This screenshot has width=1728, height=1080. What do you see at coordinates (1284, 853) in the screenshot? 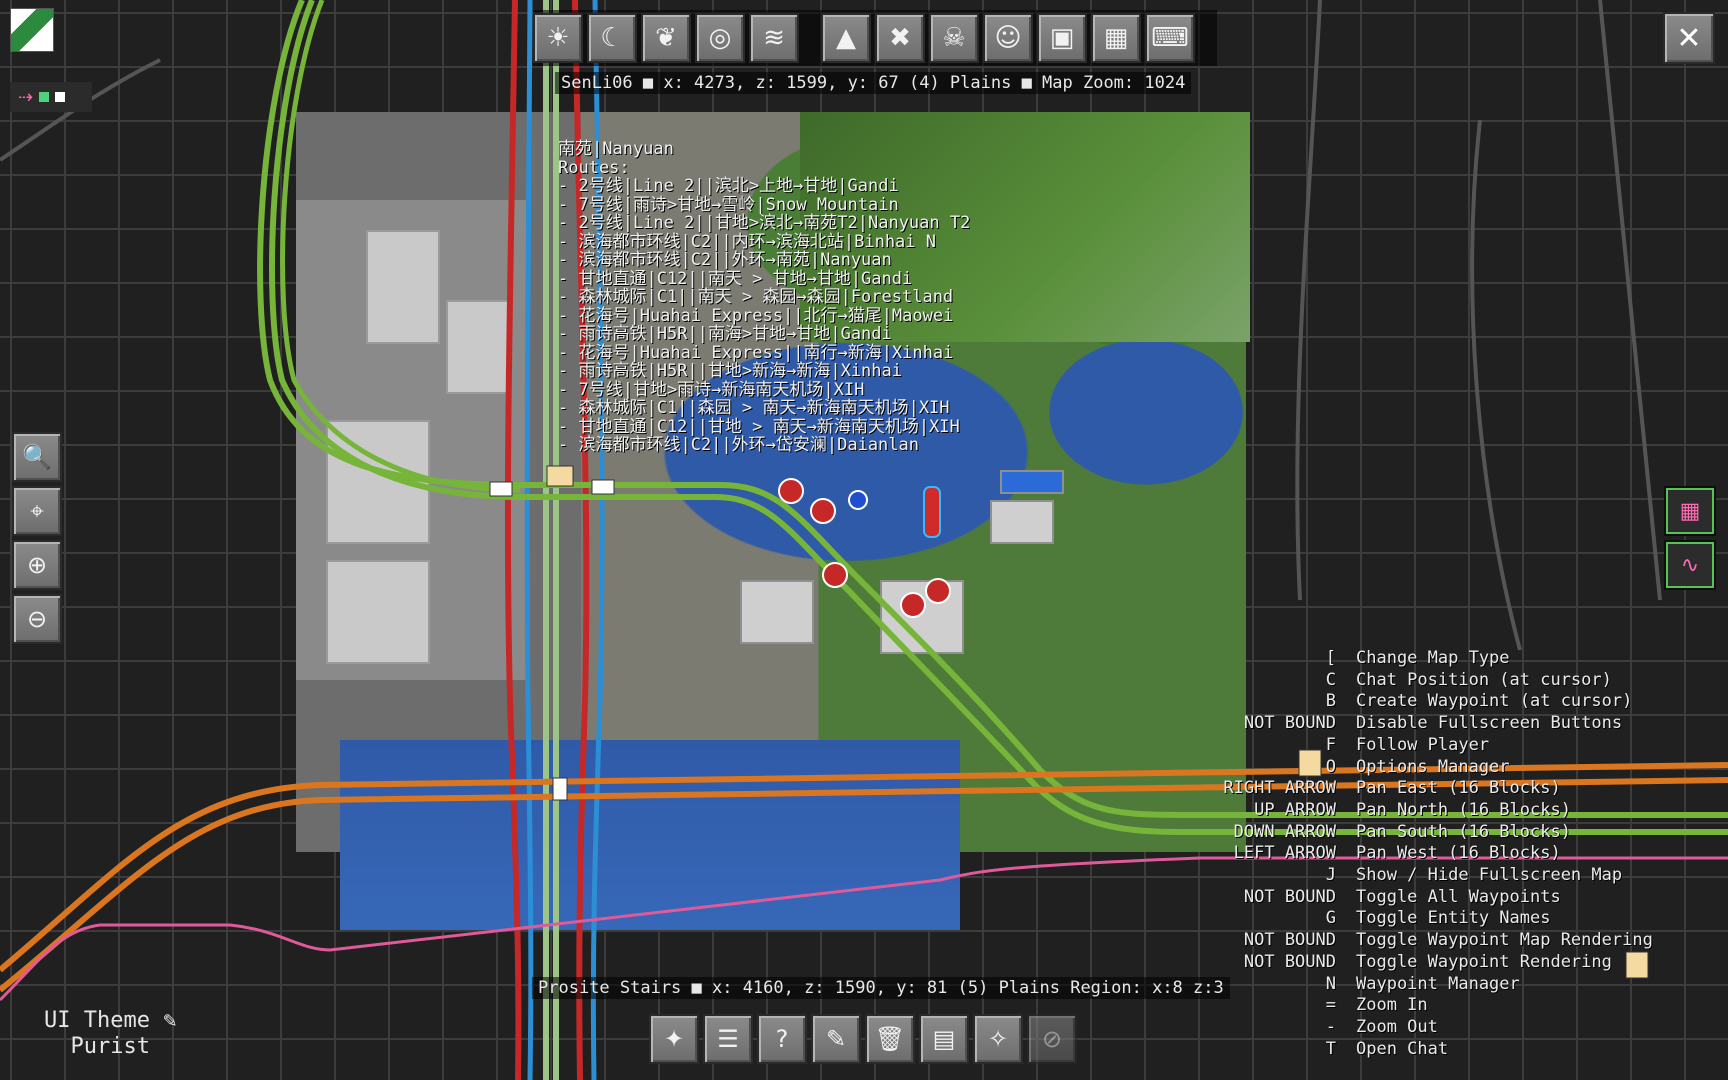
I see `keybind-key: LEFT ARROW` at bounding box center [1284, 853].